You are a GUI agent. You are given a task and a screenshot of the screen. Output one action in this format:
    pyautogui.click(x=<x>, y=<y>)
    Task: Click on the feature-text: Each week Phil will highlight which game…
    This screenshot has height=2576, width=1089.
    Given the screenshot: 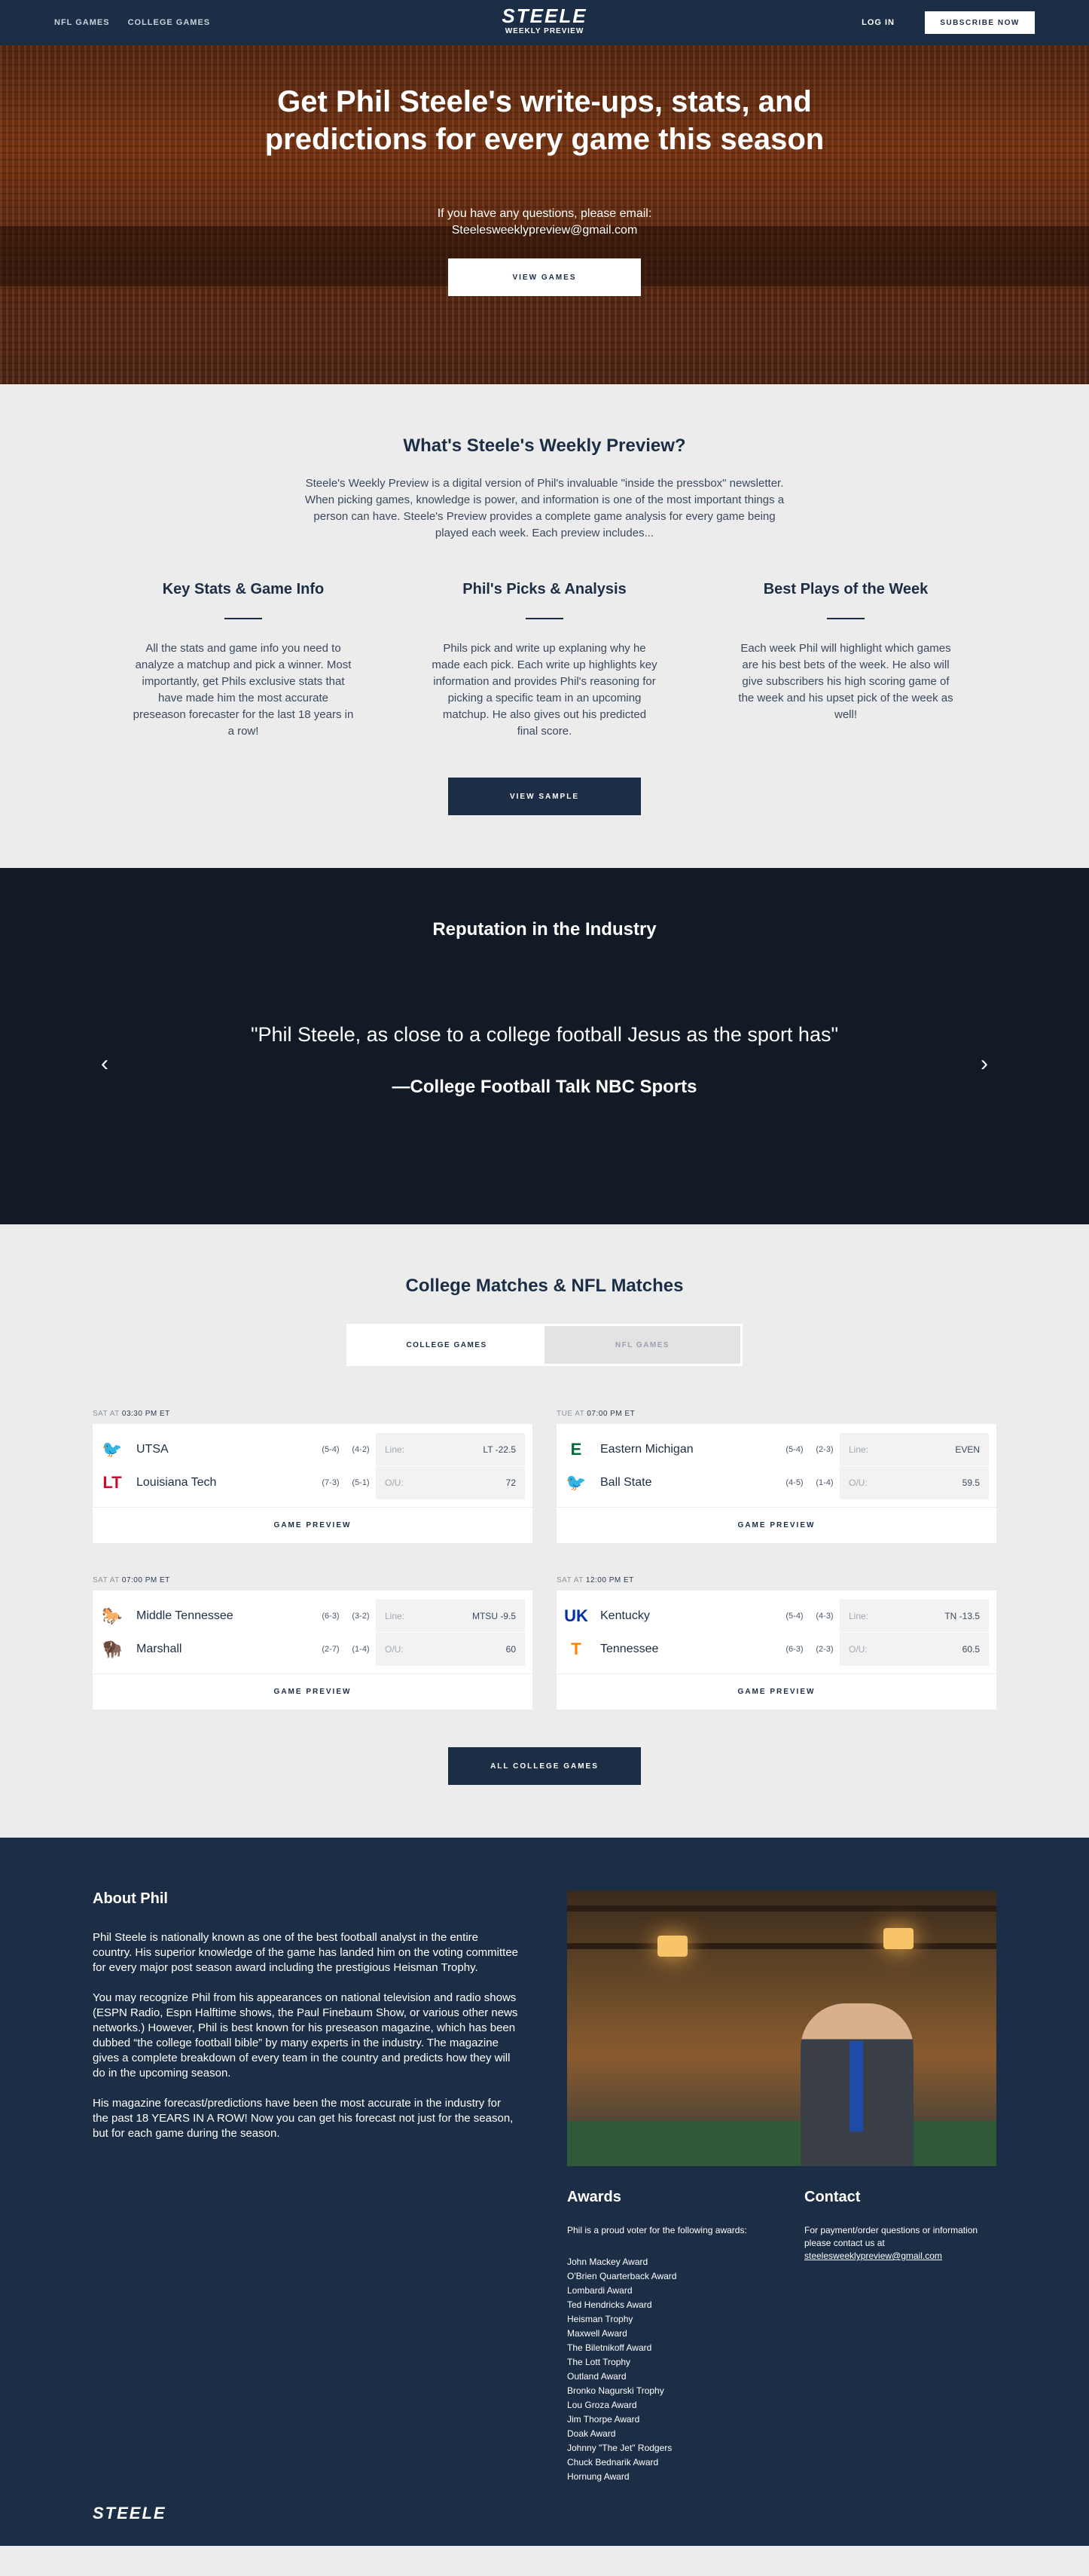 What is the action you would take?
    pyautogui.click(x=845, y=681)
    